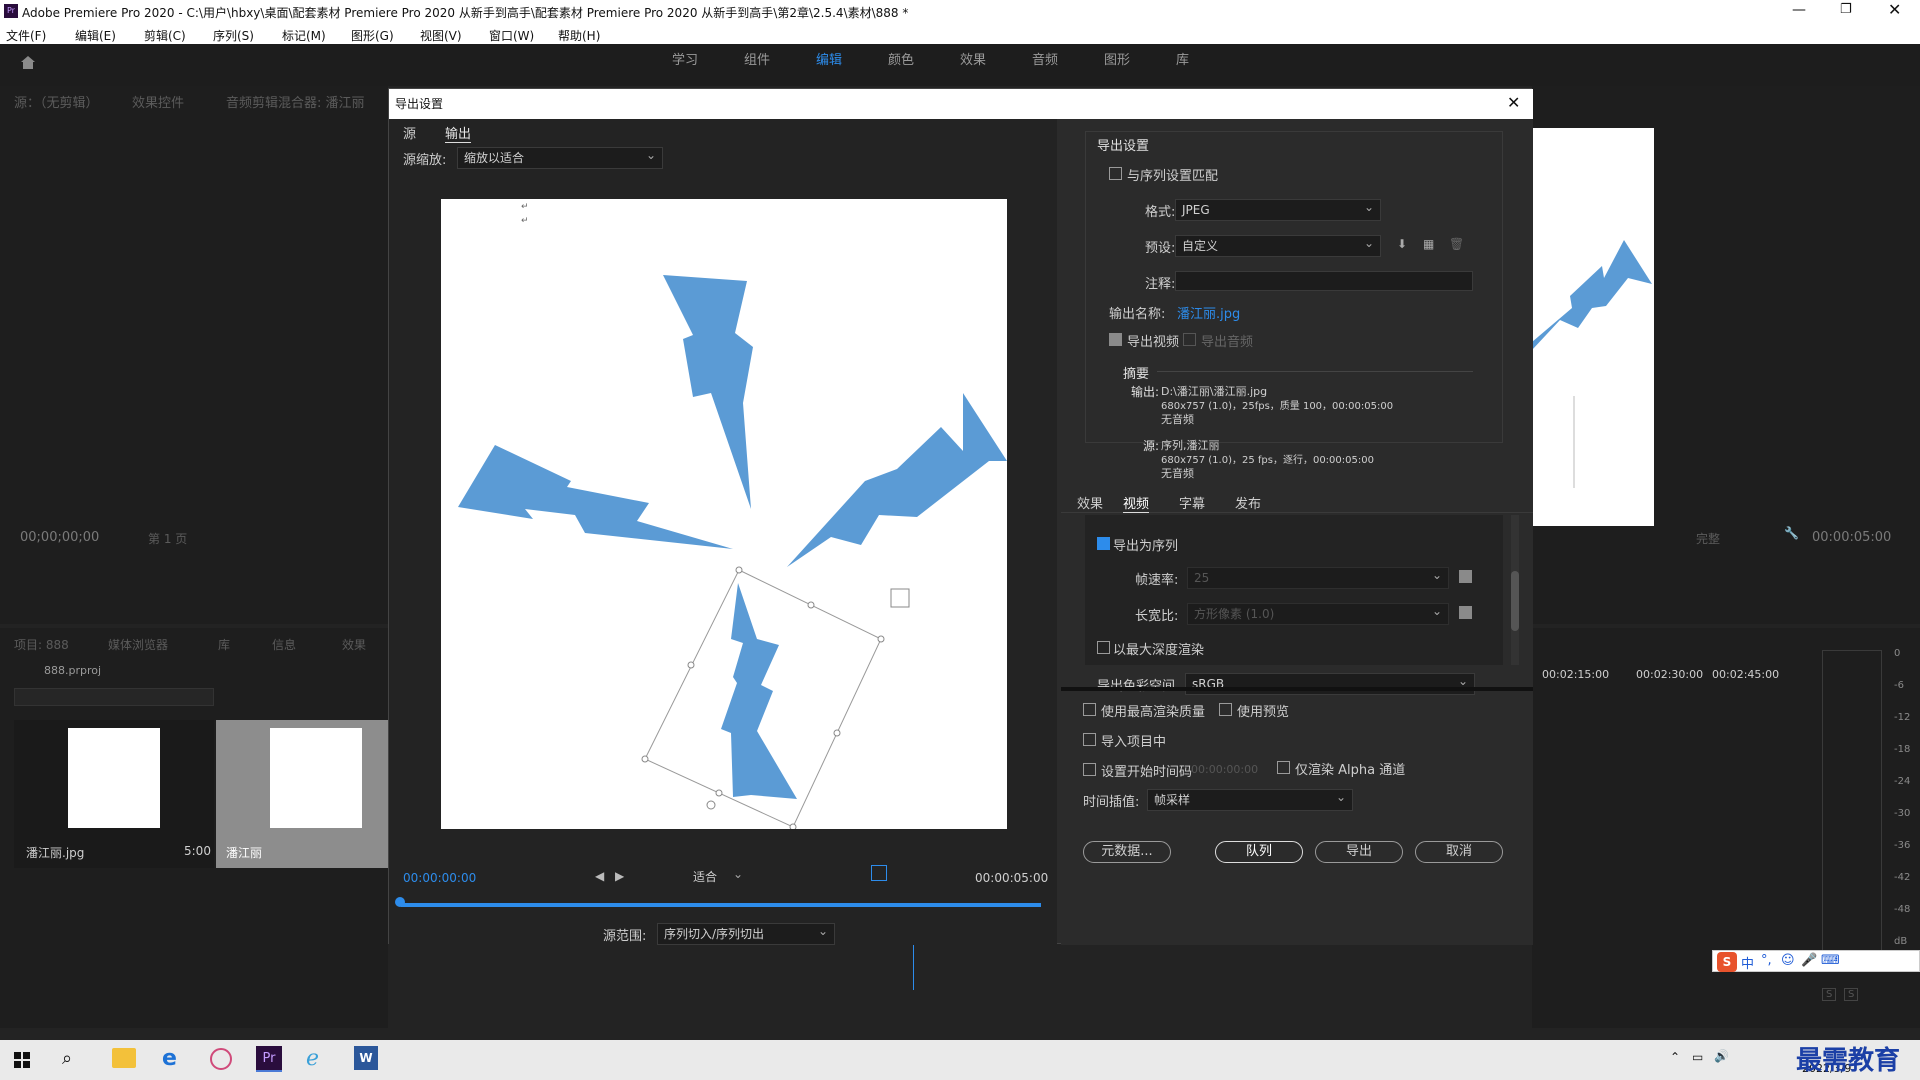  What do you see at coordinates (224, 644) in the screenshot?
I see `project-tab-2: 库` at bounding box center [224, 644].